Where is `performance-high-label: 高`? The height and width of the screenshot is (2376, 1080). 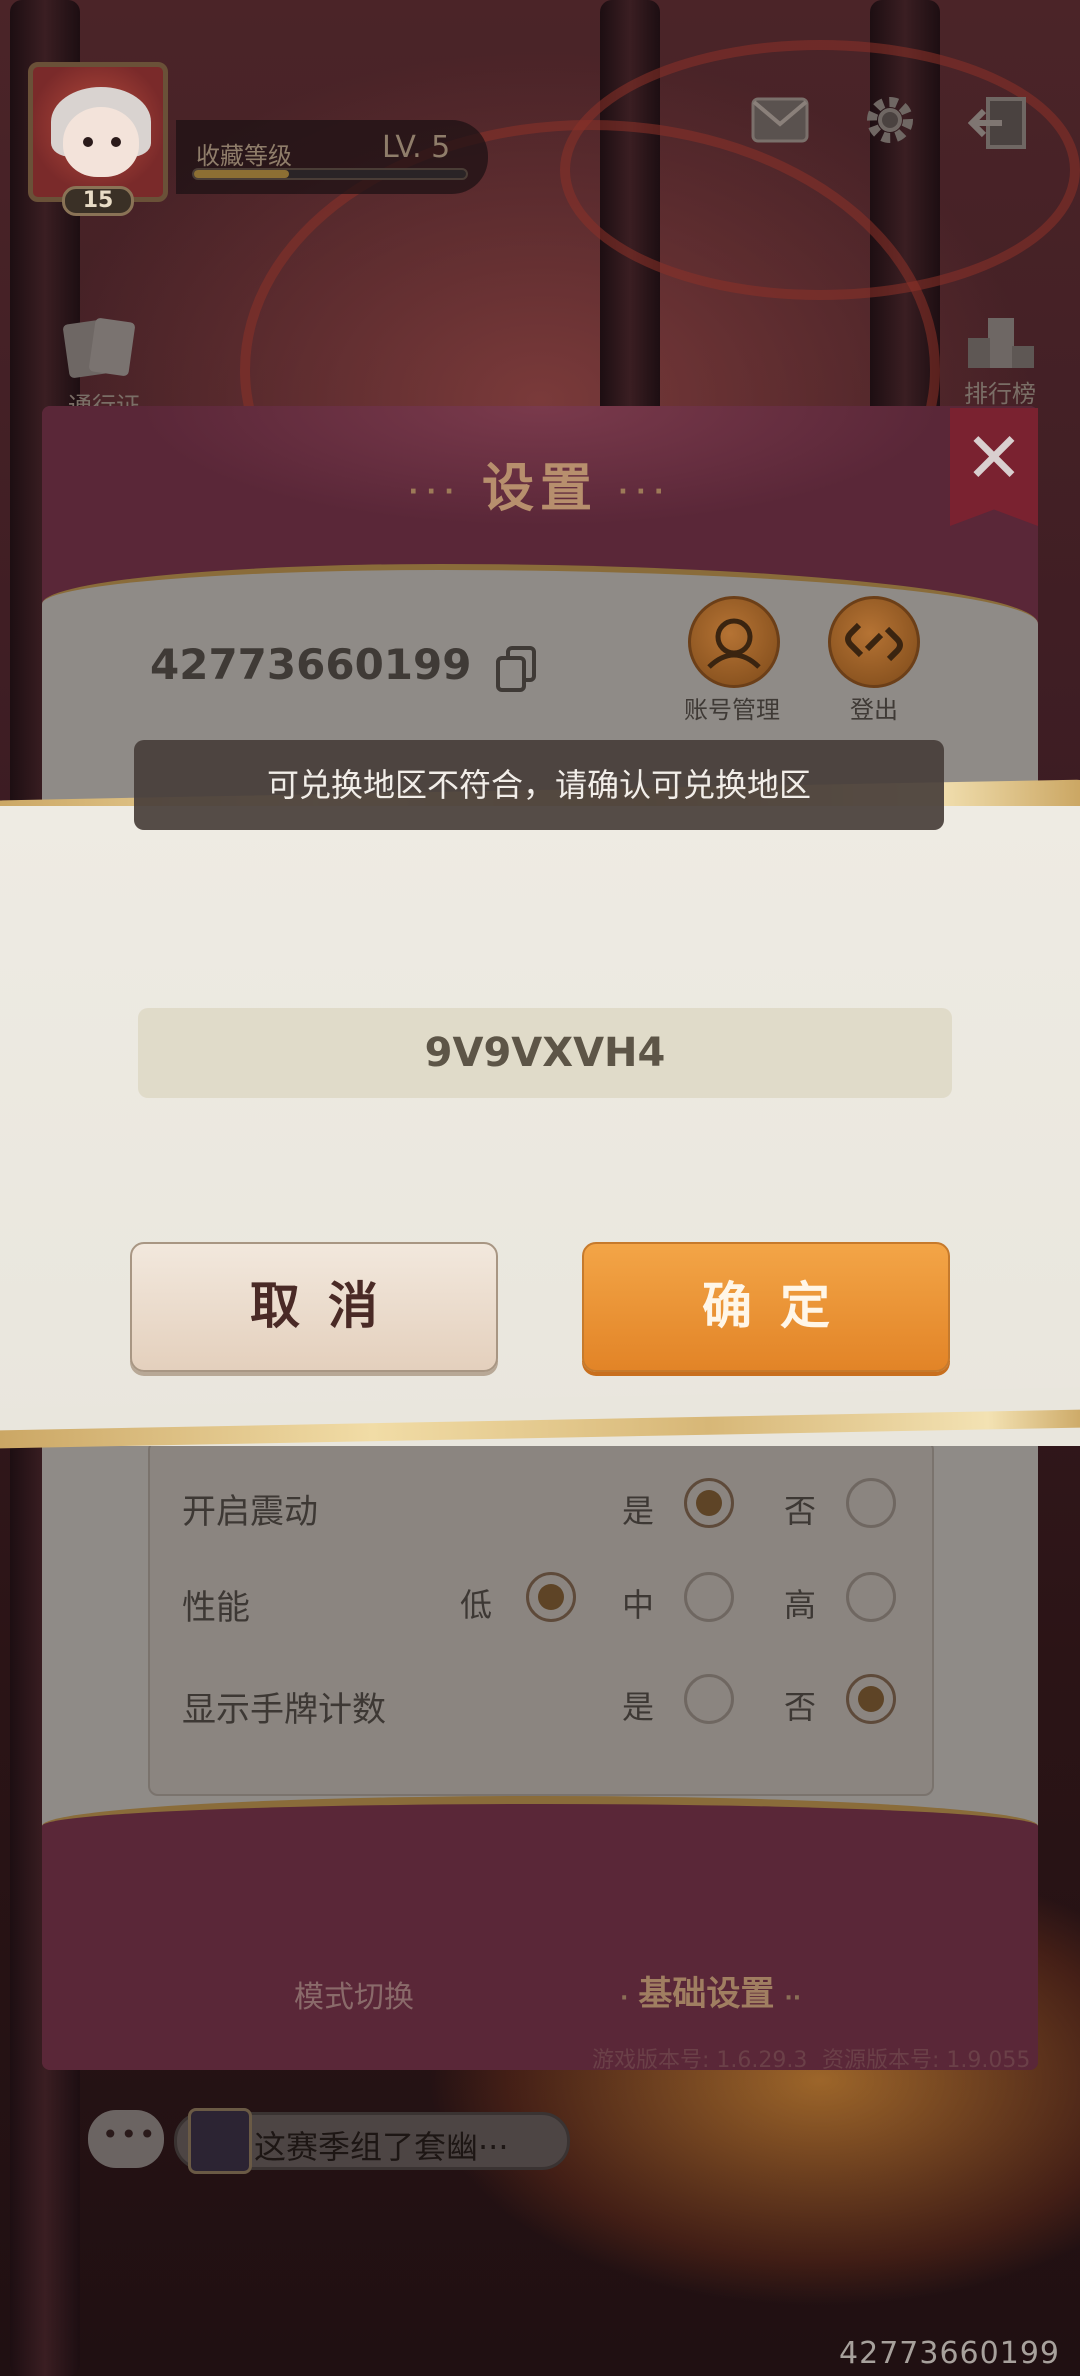
performance-high-label: 高 is located at coordinates (800, 1605).